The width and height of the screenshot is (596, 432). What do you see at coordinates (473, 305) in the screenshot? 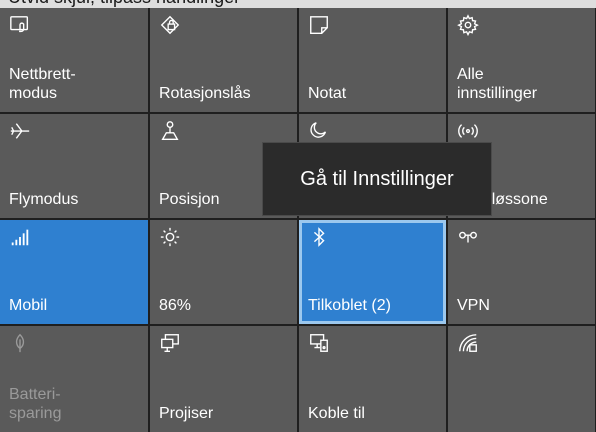
I see `tile-label: VPN` at bounding box center [473, 305].